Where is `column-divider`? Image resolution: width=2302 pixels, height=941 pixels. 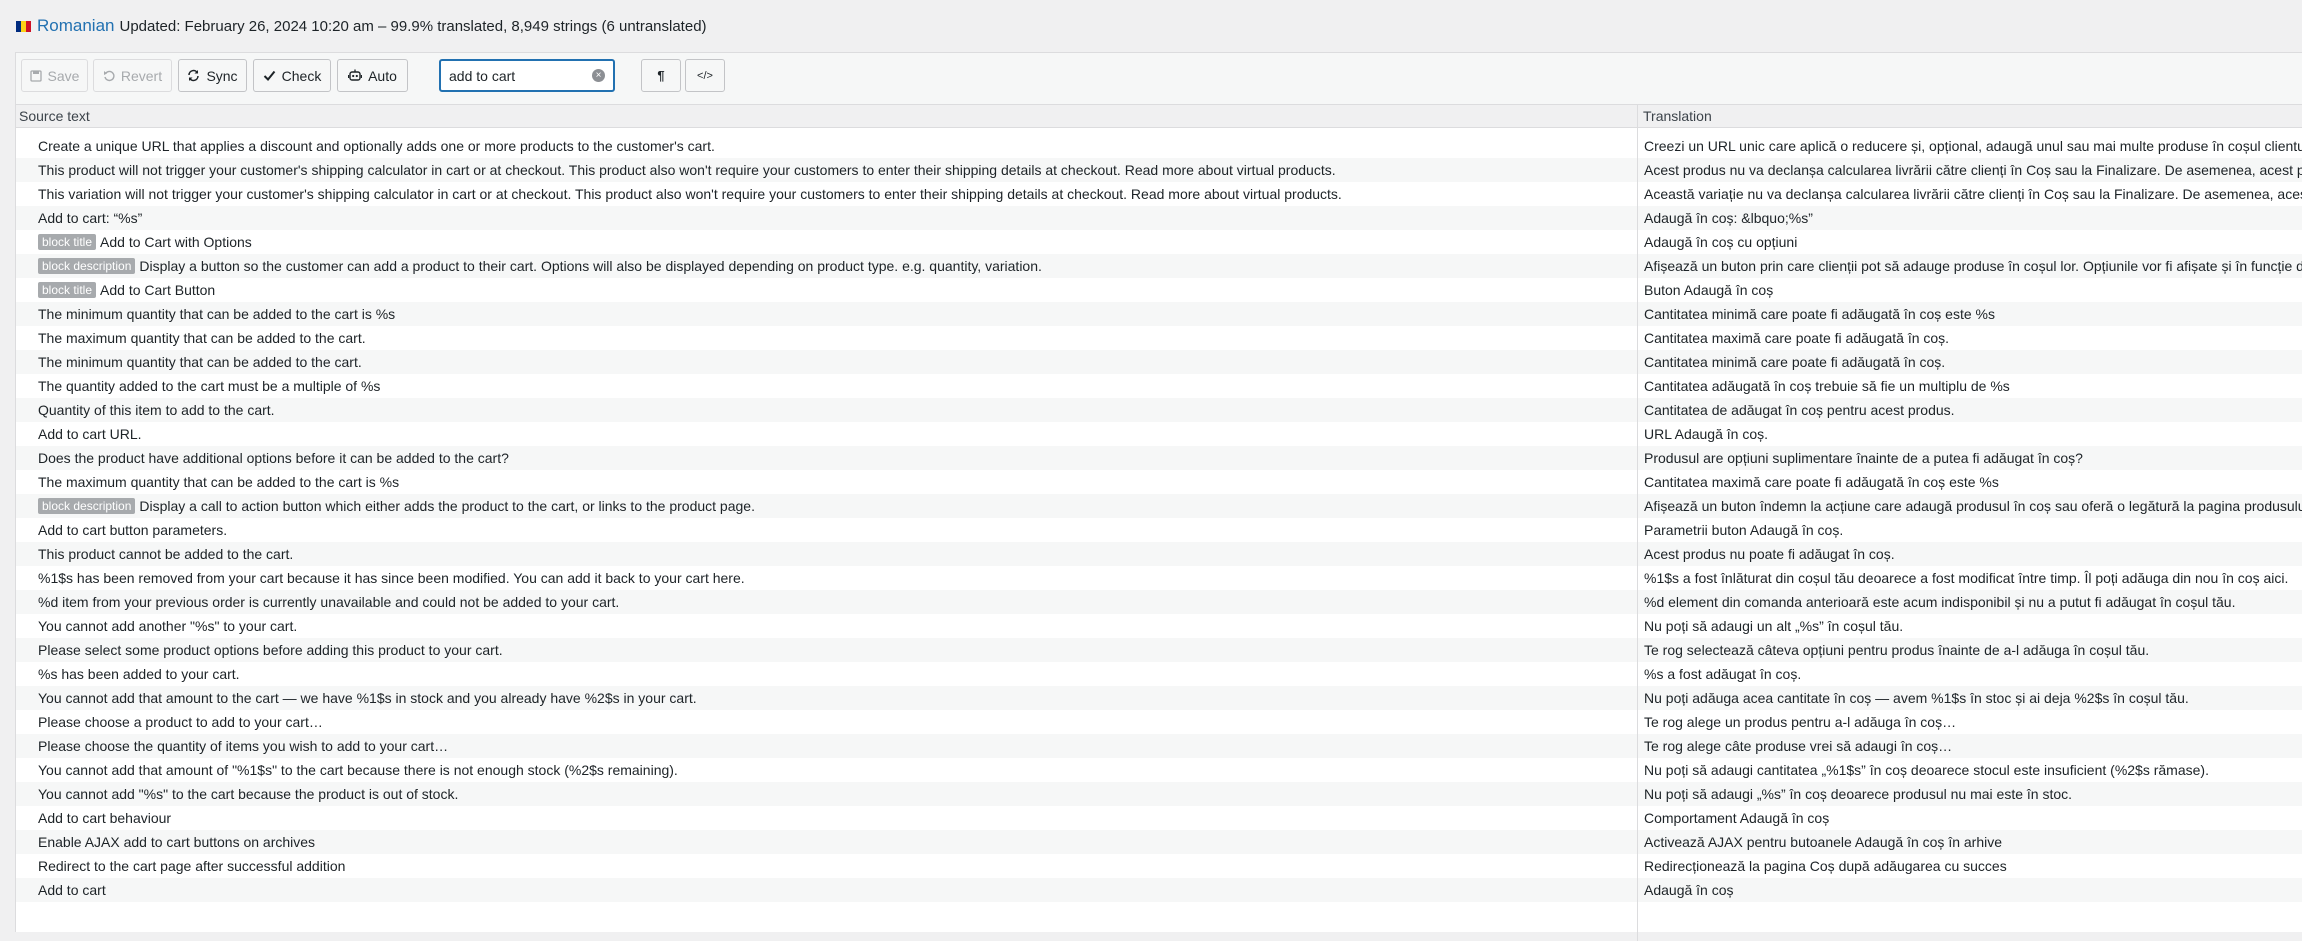 column-divider is located at coordinates (1637, 523).